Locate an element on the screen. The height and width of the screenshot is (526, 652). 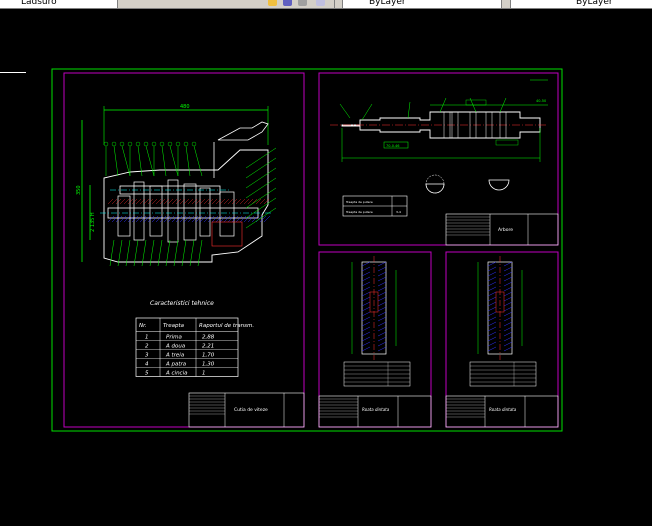
gear-1-table is located at coordinates (377, 374).